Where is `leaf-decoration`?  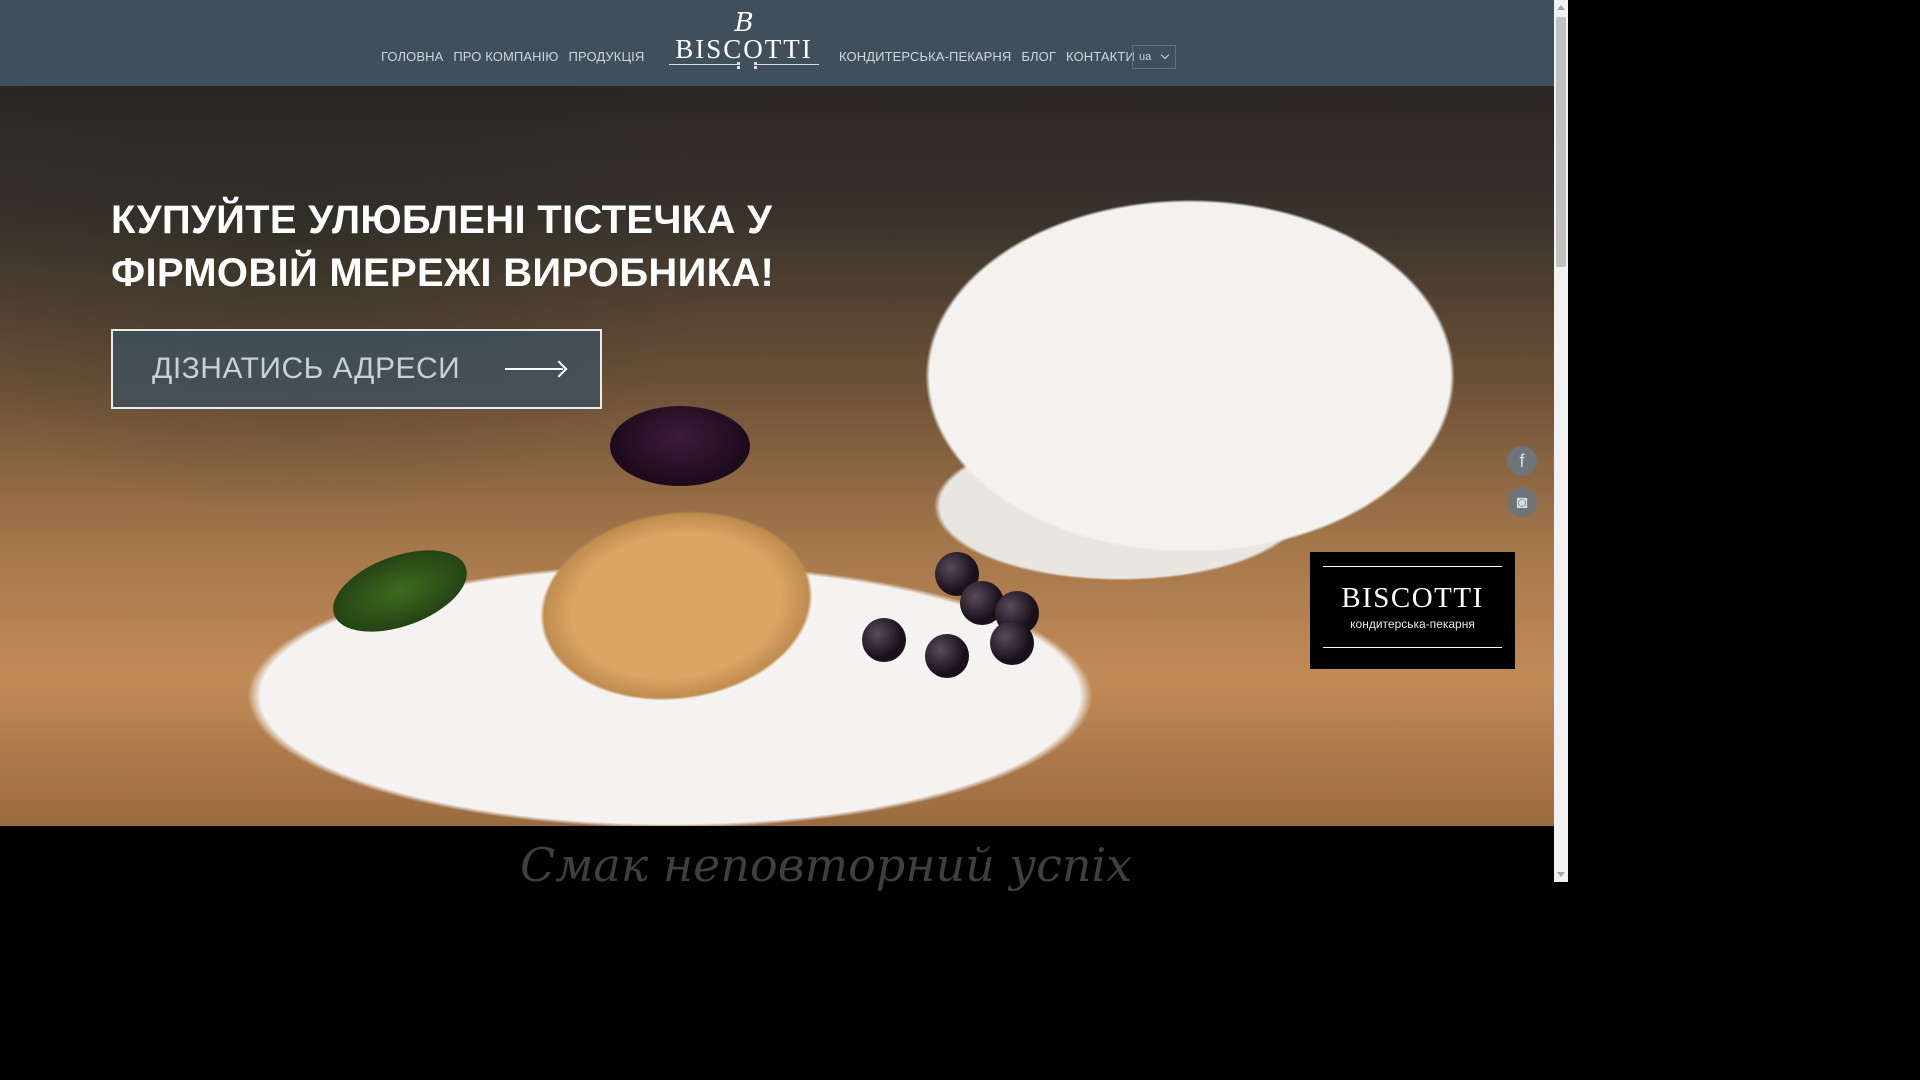 leaf-decoration is located at coordinates (400, 591).